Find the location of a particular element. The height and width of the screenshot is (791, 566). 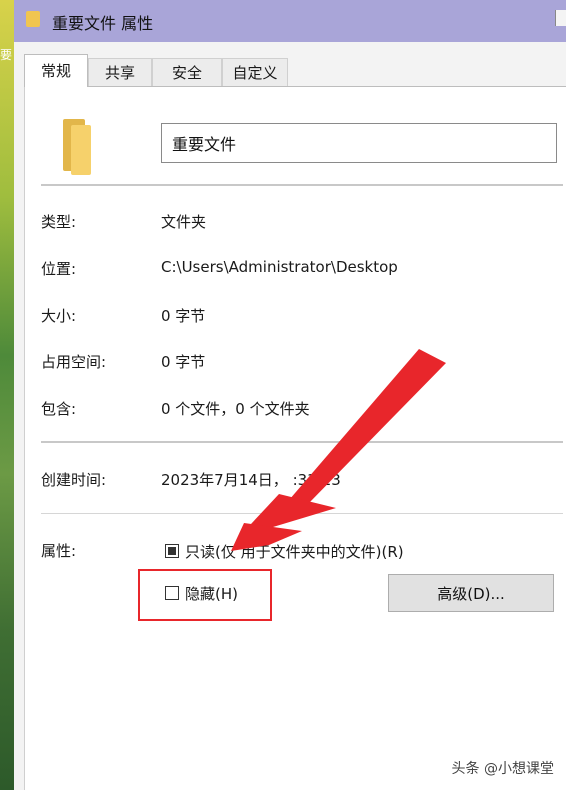

size-on-disk-label: 占用空间: is located at coordinates (74, 362).